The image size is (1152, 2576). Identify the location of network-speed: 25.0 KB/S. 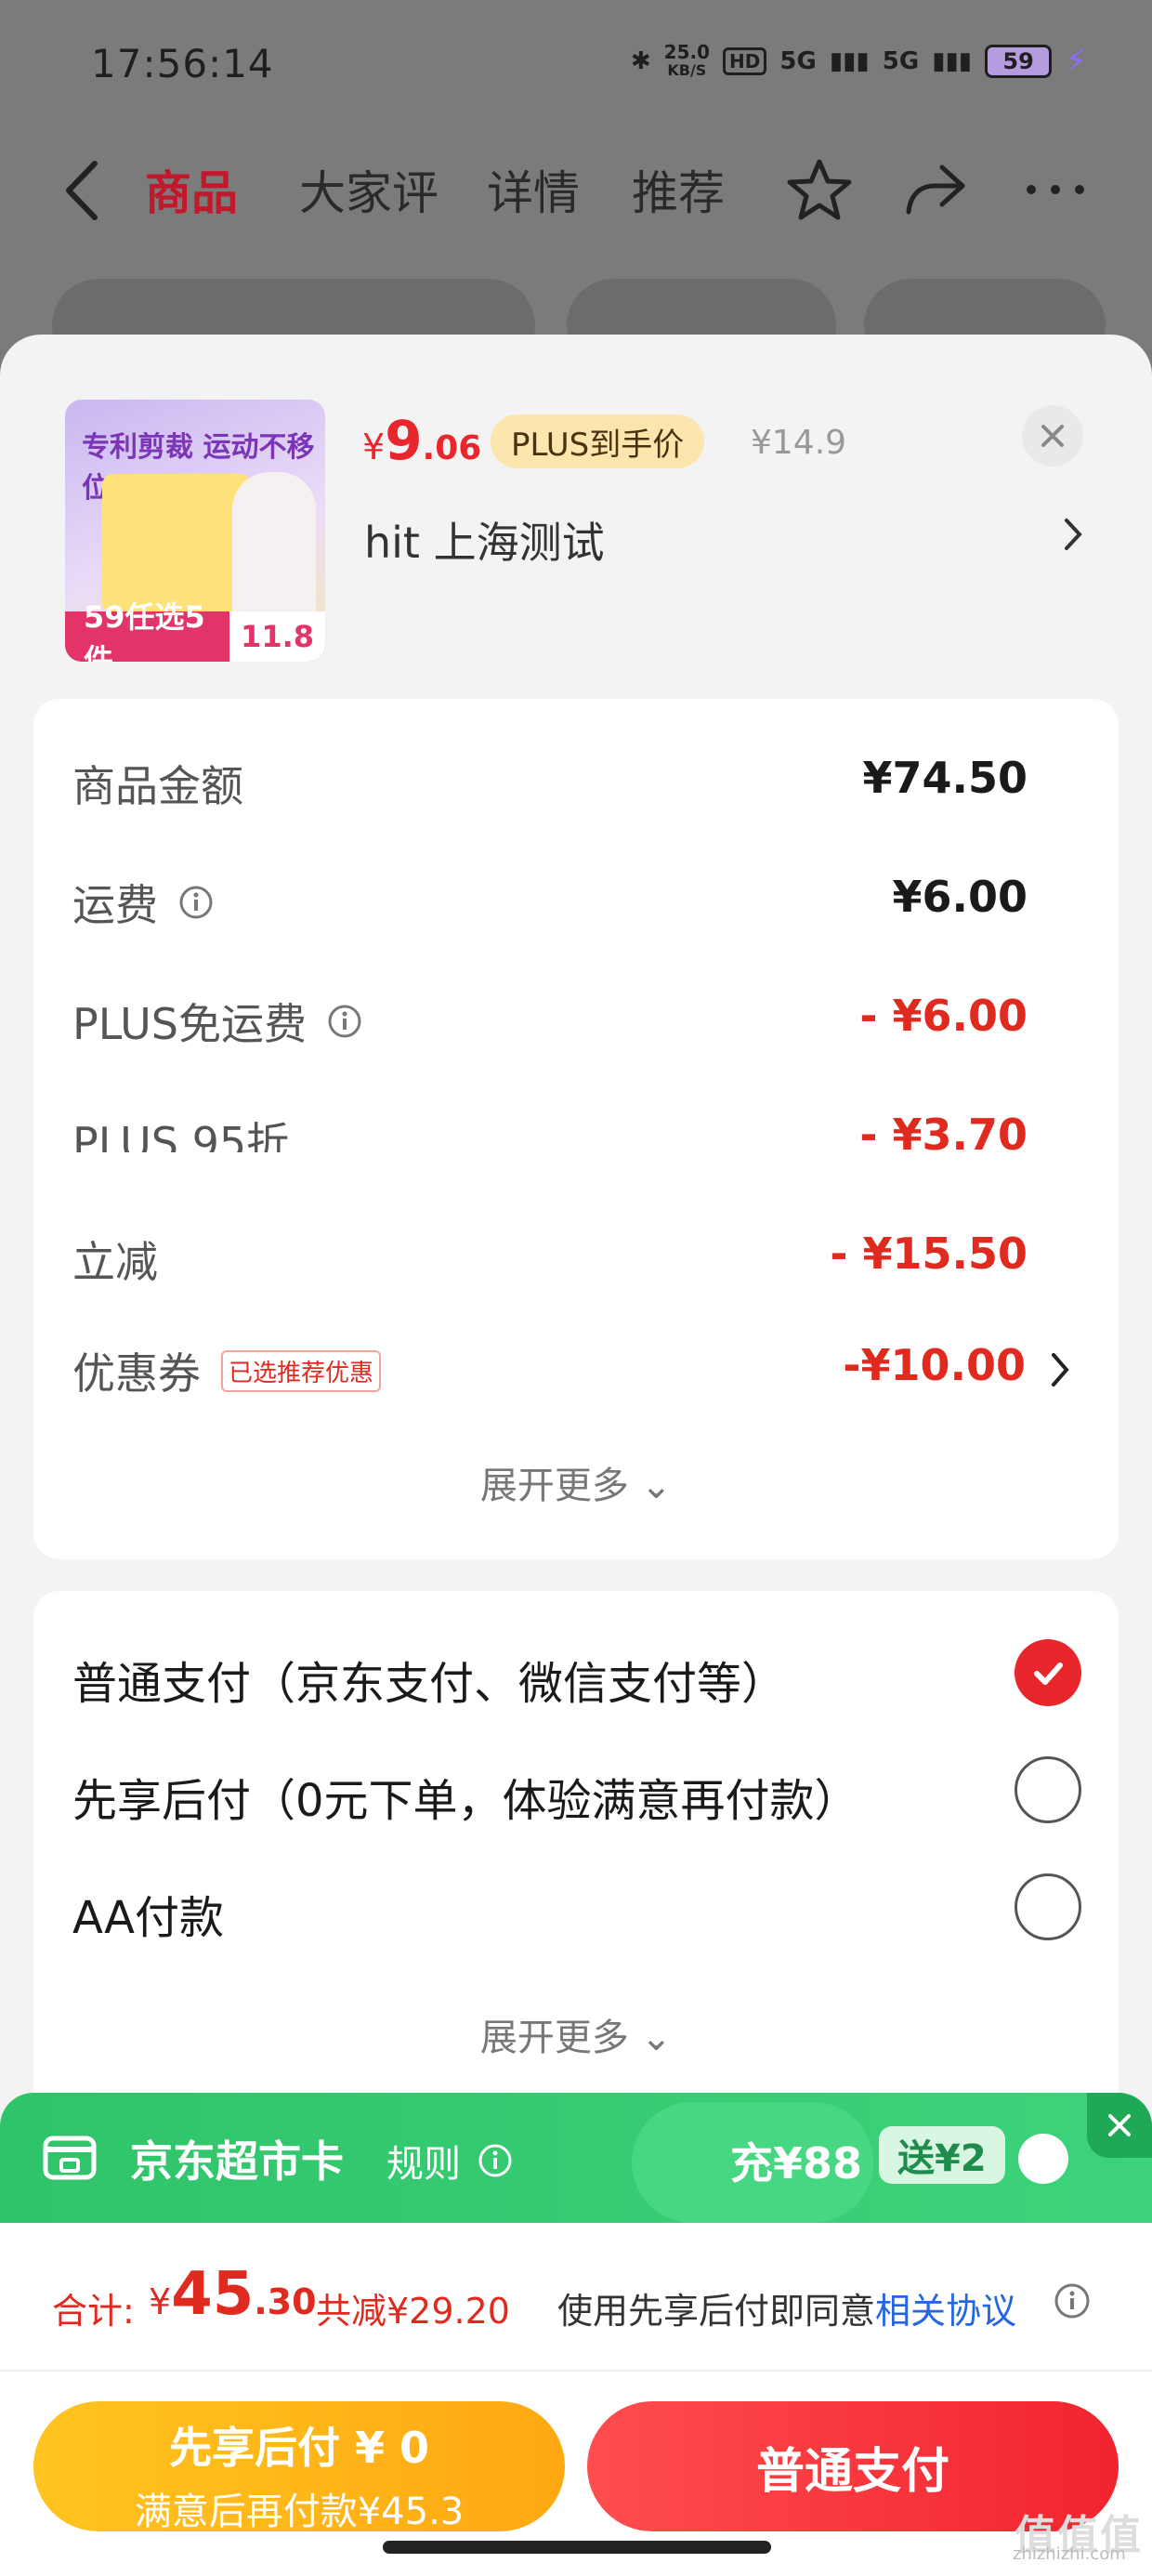
(687, 60).